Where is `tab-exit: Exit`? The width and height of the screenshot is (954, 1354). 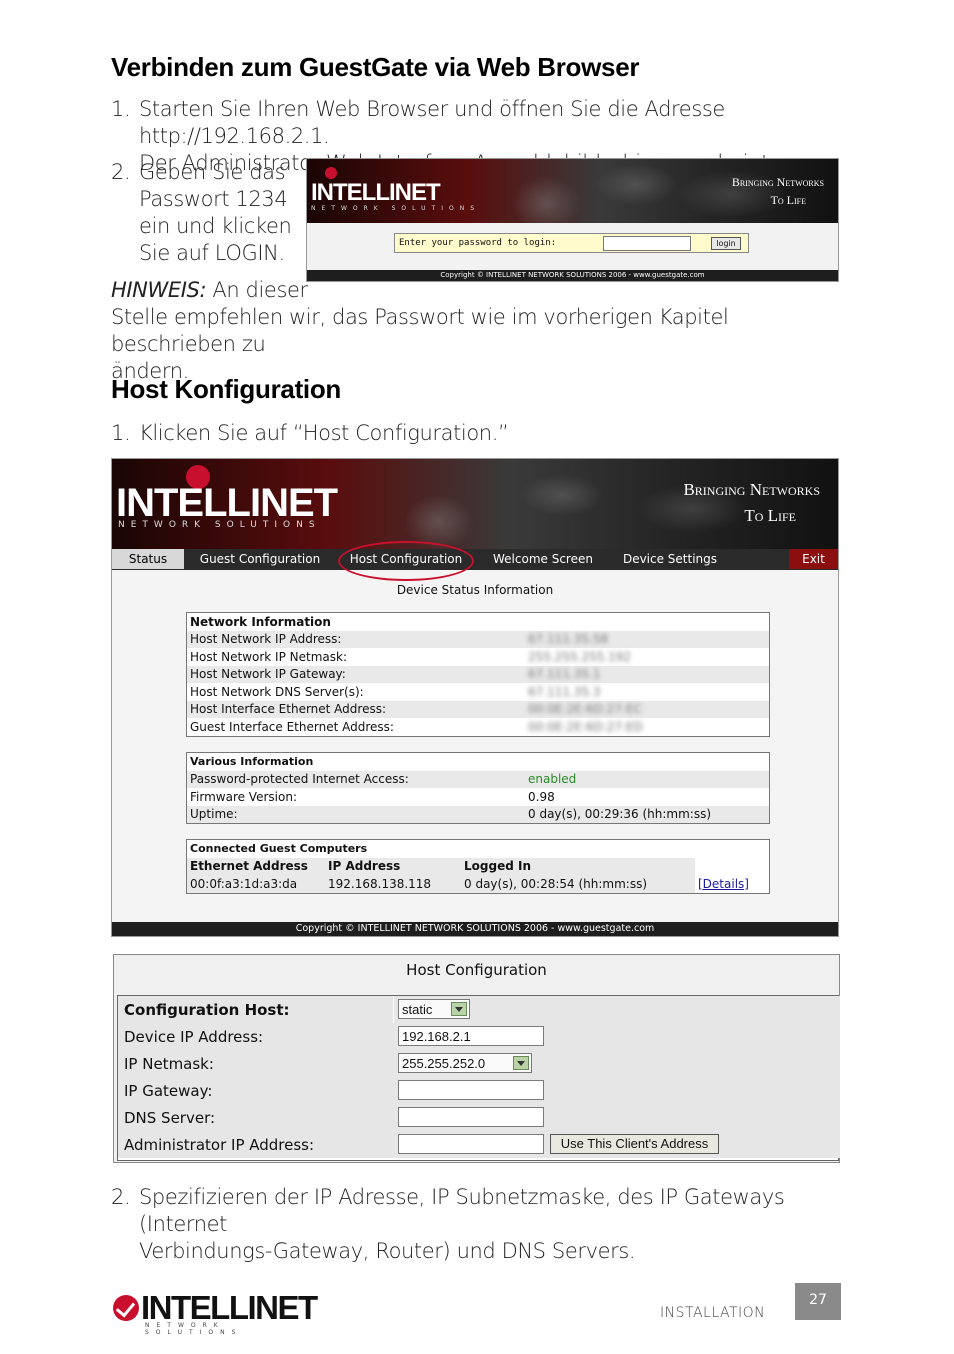
tab-exit: Exit is located at coordinates (813, 559).